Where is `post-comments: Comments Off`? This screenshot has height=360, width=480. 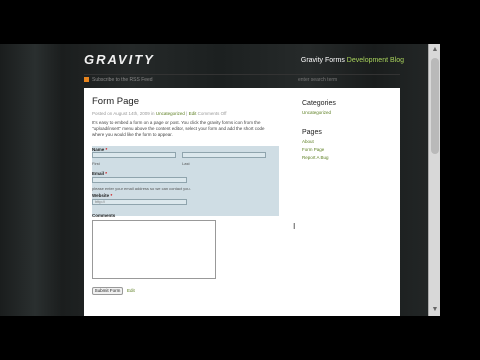 post-comments: Comments Off is located at coordinates (212, 113).